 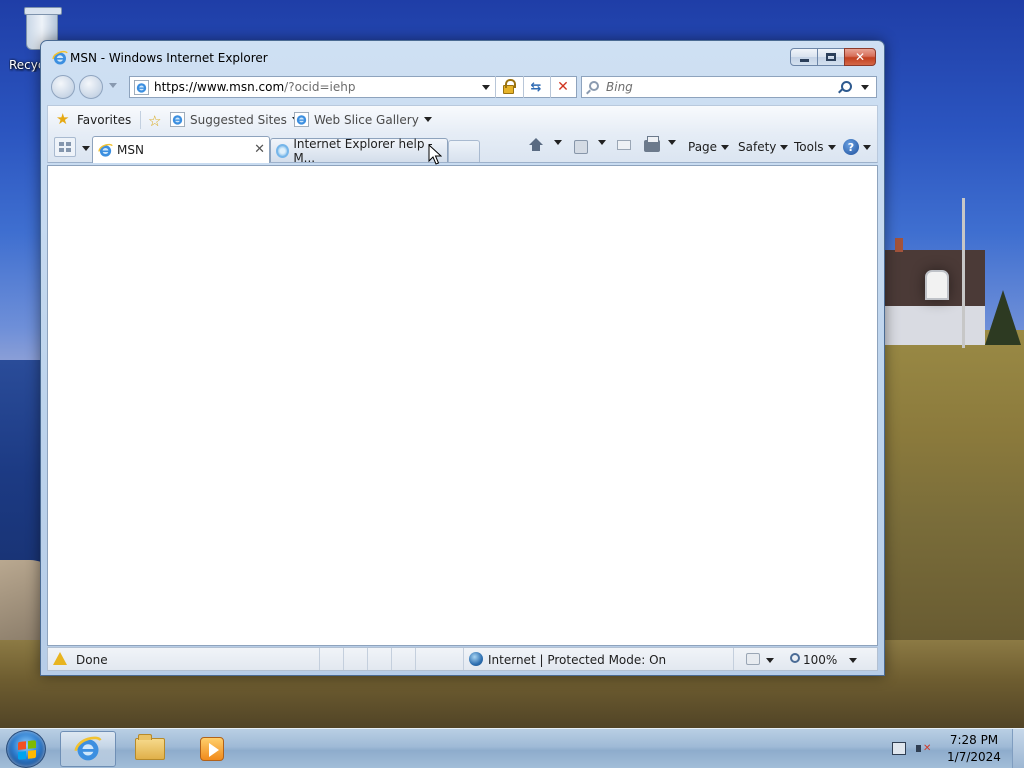 I want to click on search-icon, so click(x=845, y=87).